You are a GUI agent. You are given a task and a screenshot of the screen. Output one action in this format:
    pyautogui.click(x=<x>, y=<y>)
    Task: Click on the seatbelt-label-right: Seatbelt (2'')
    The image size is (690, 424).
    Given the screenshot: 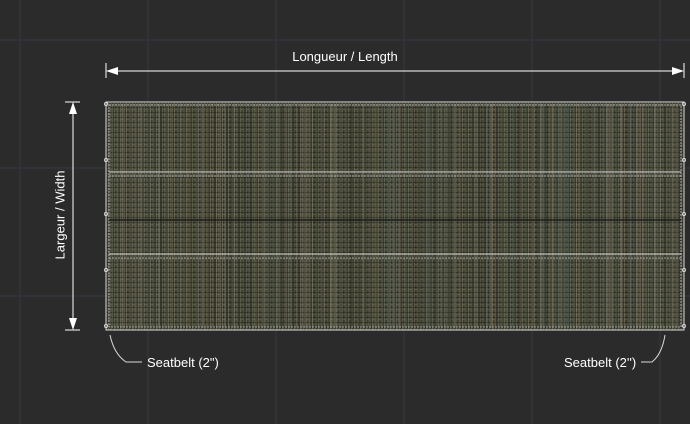 What is the action you would take?
    pyautogui.click(x=600, y=362)
    